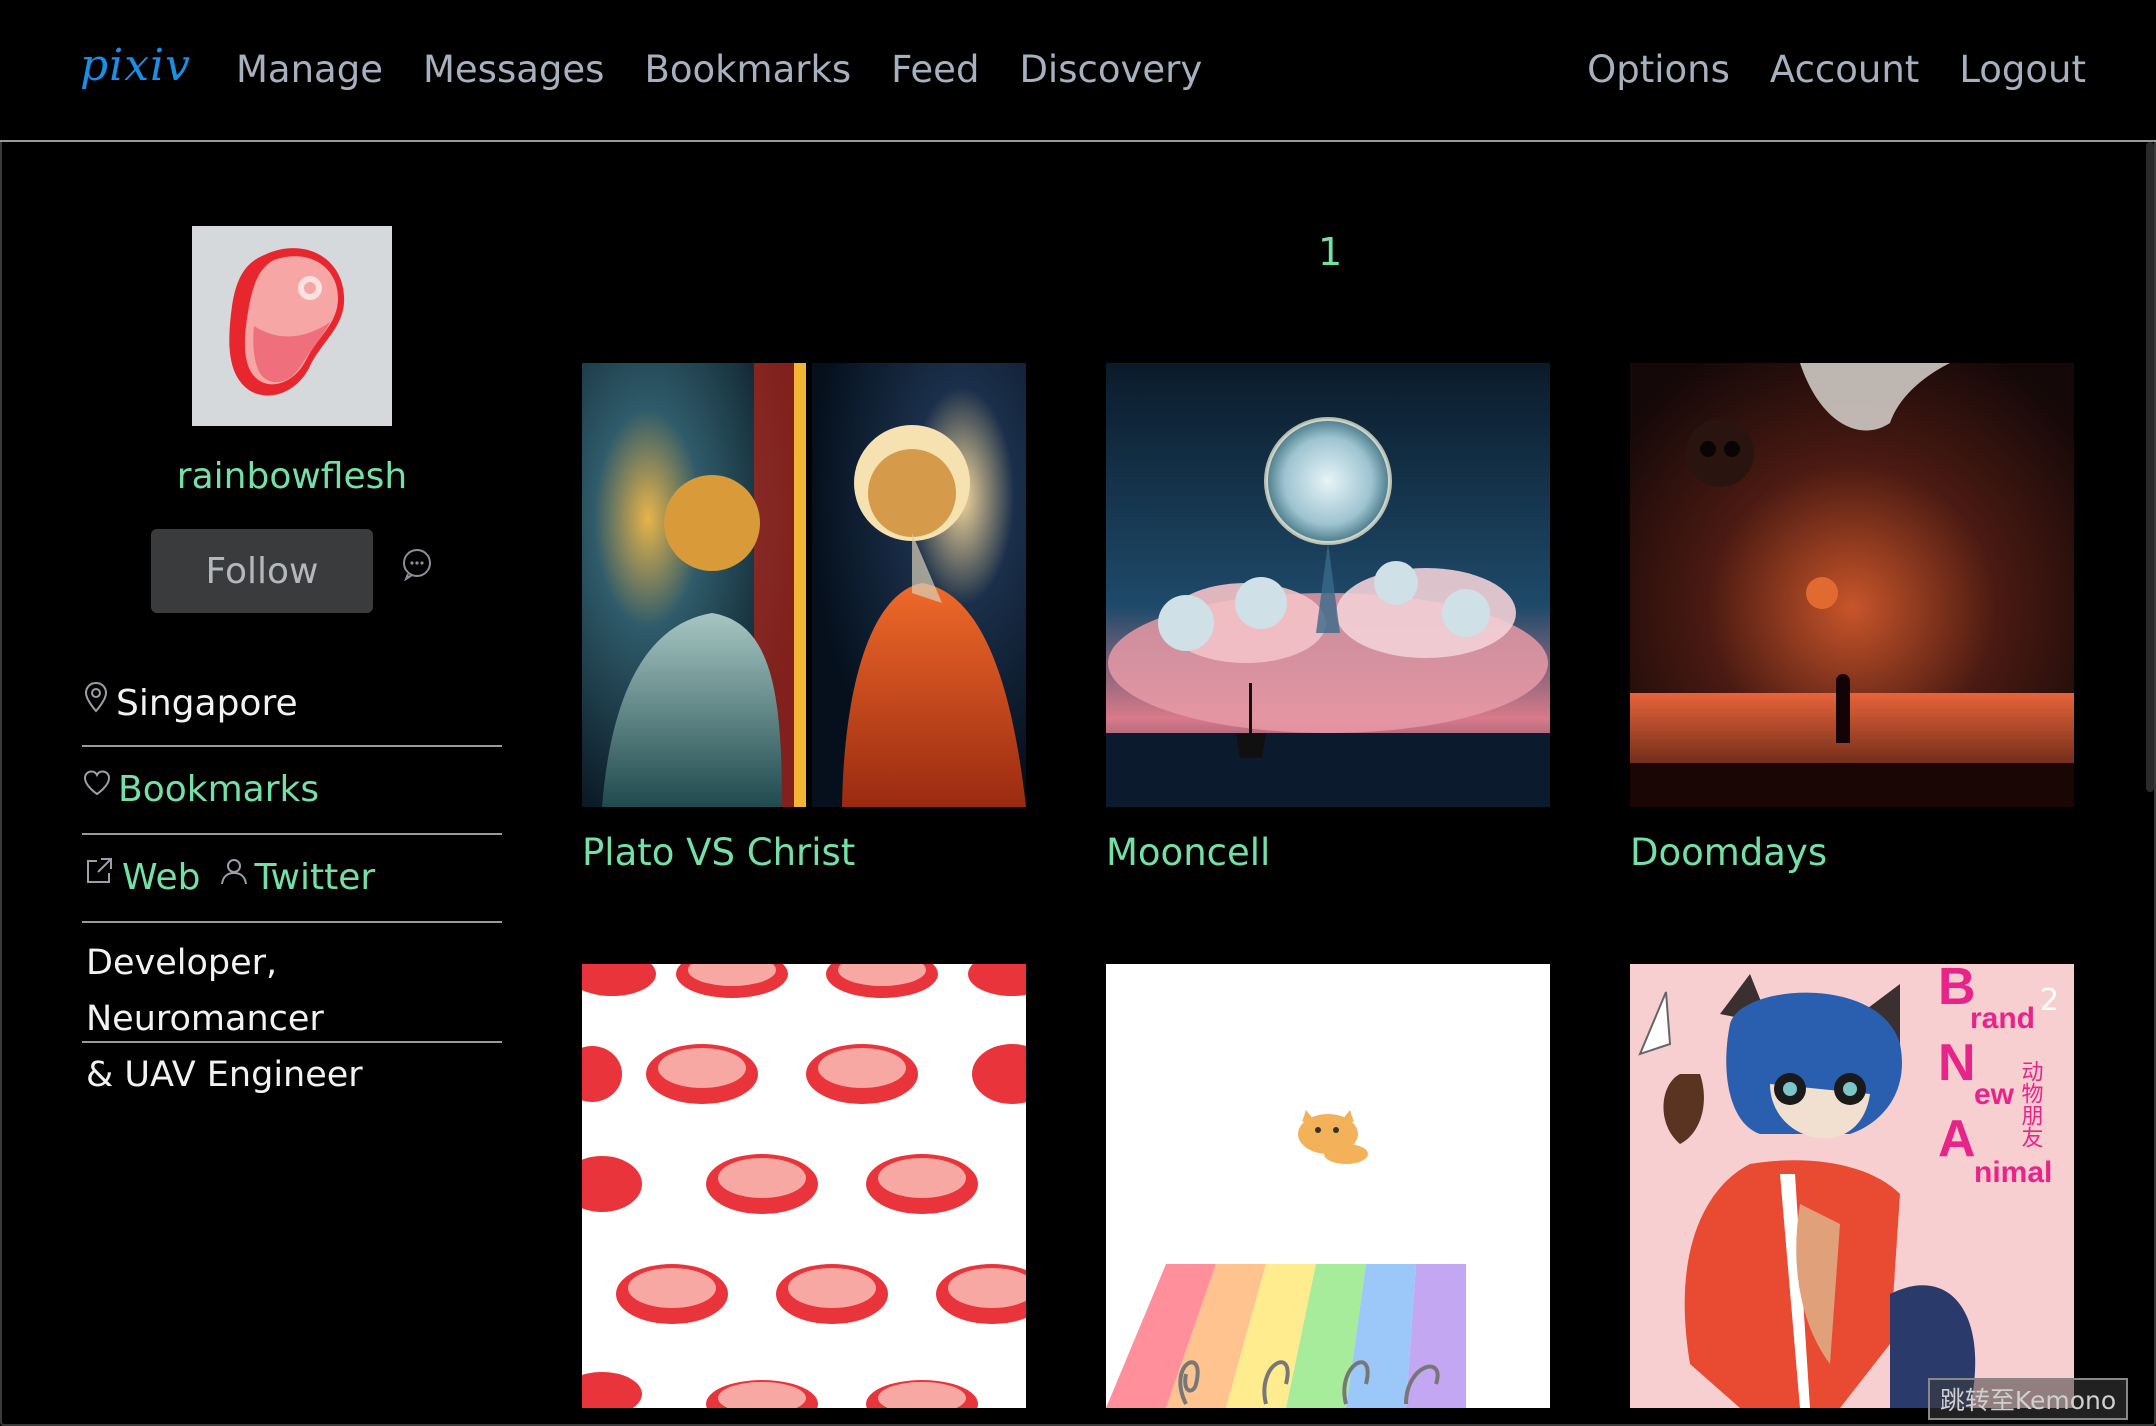 Image resolution: width=2156 pixels, height=1426 pixels. Describe the element at coordinates (262, 571) in the screenshot. I see `follow-button: Follow` at that location.